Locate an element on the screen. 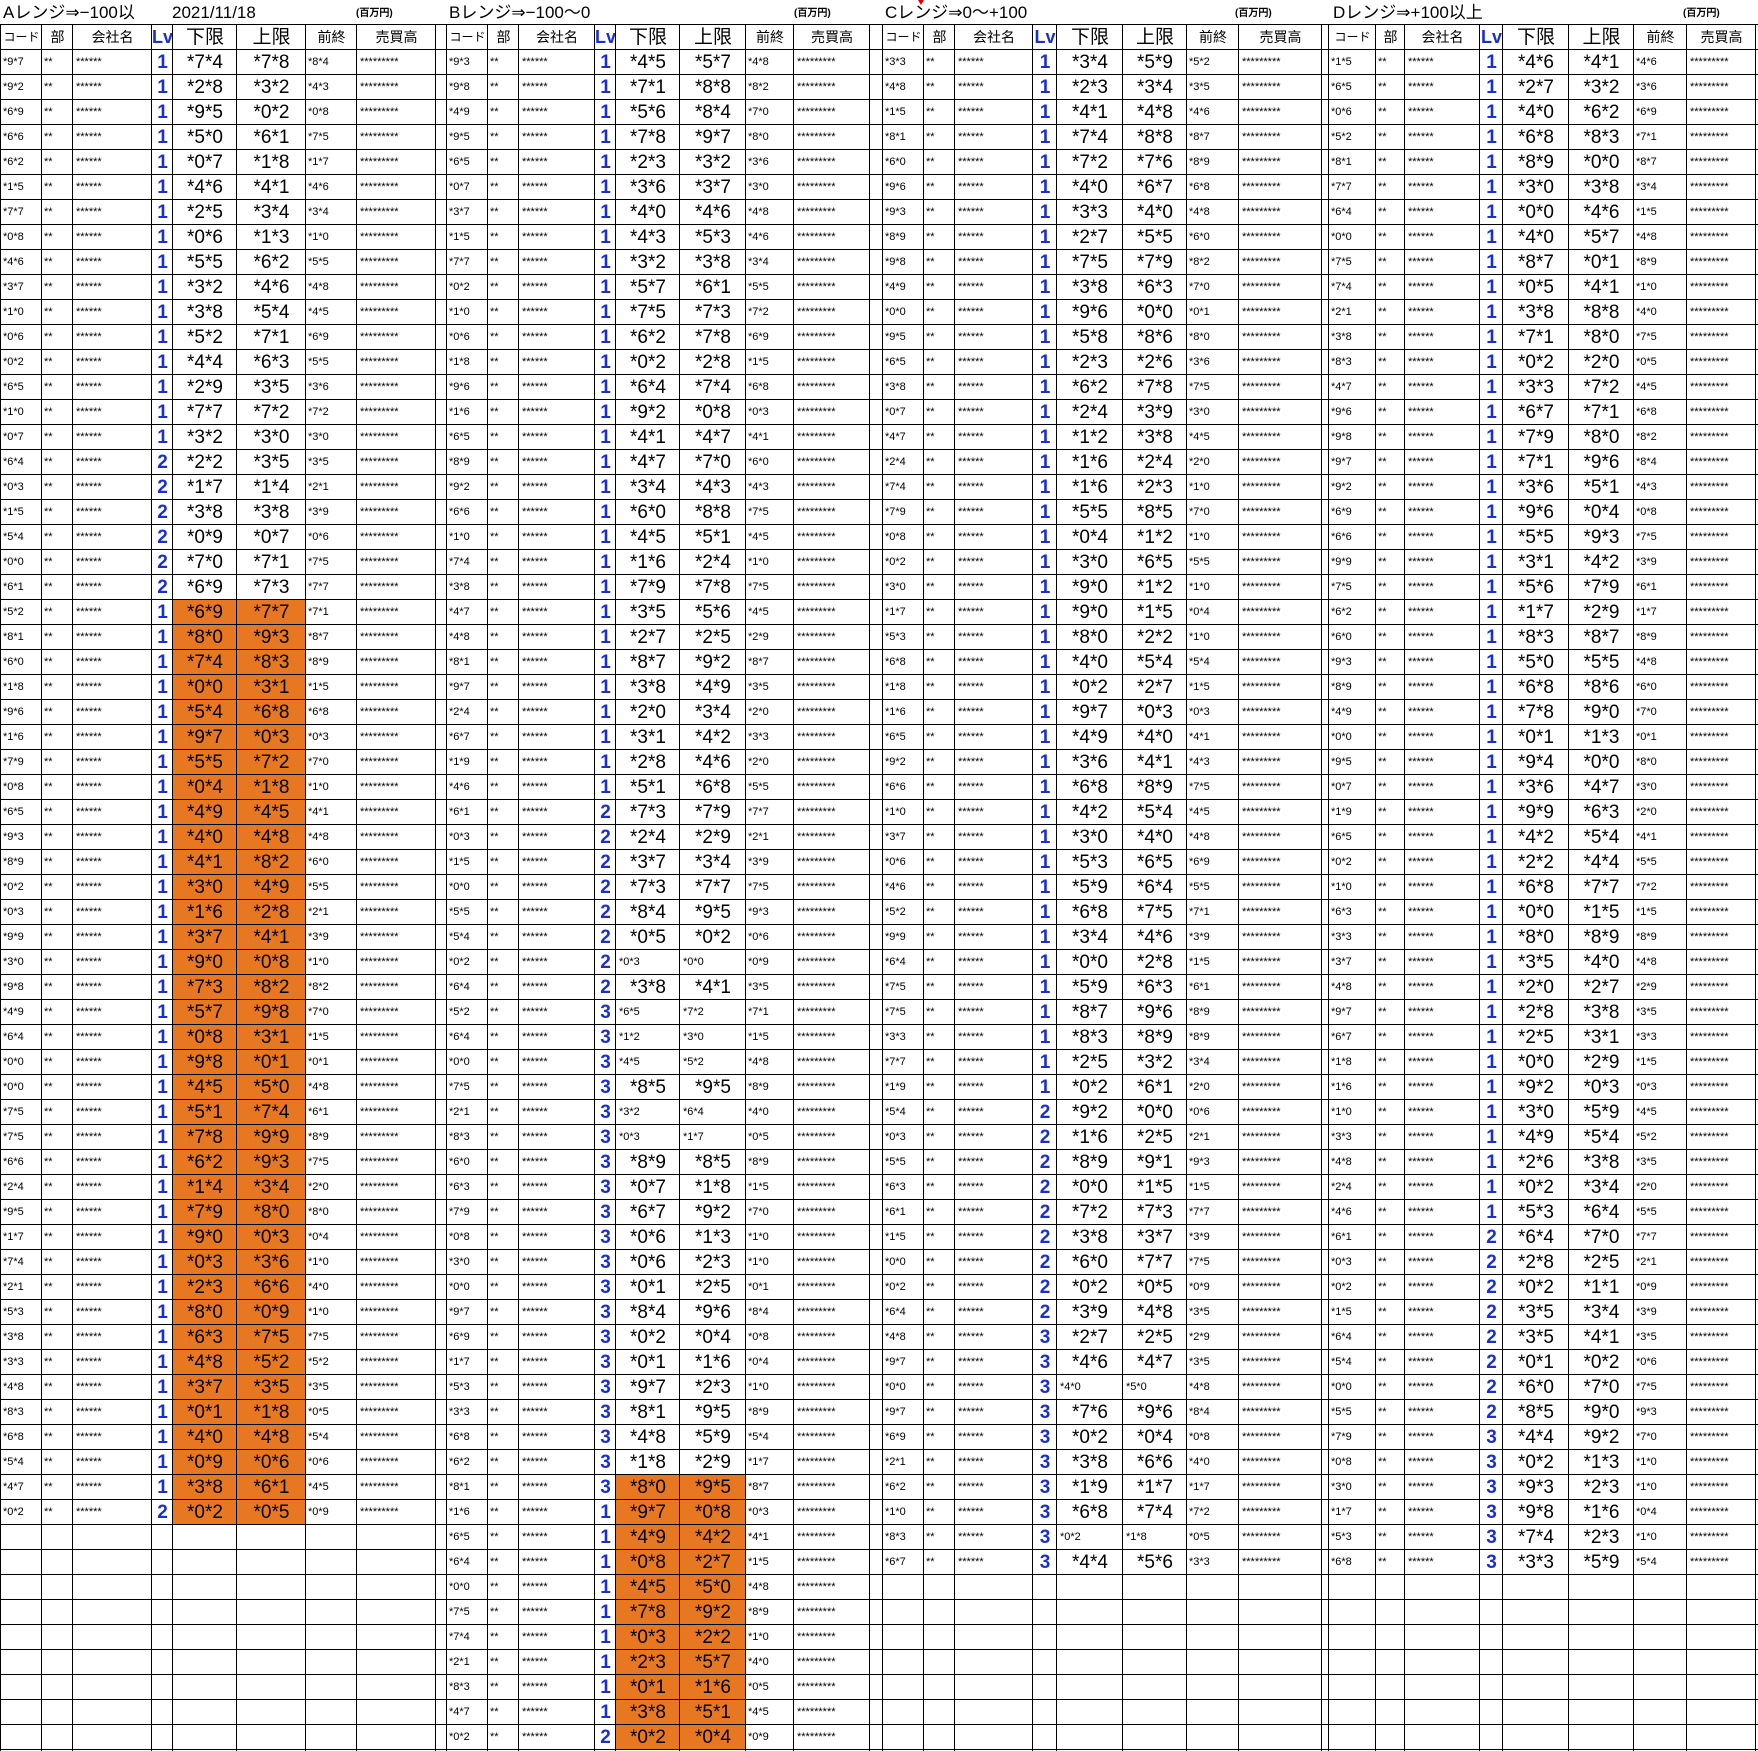 The height and width of the screenshot is (1751, 1758). section-d-cell-lo: *3*6 is located at coordinates (1536, 787).